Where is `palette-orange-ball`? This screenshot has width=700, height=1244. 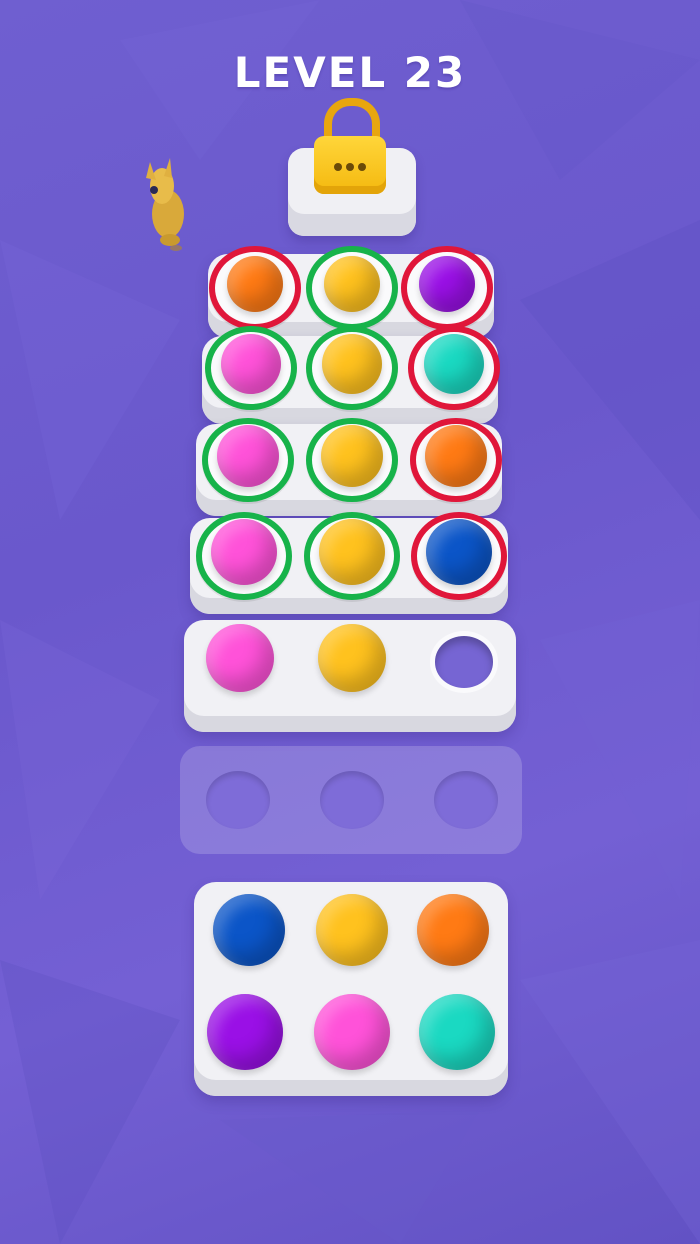
palette-orange-ball is located at coordinates (453, 930).